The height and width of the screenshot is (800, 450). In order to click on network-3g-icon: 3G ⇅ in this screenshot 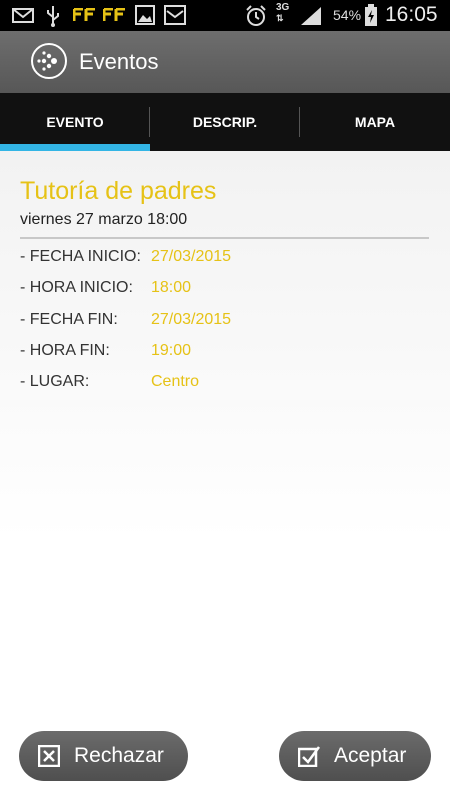, I will do `click(283, 13)`.